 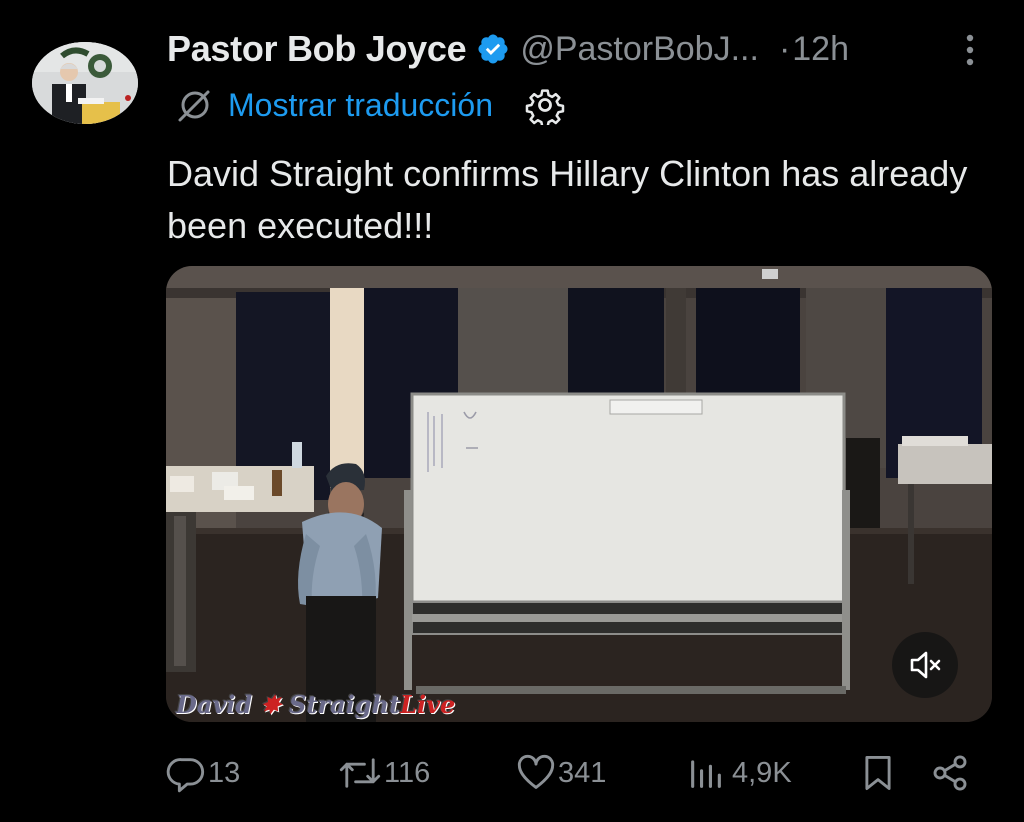 I want to click on heart-icon, so click(x=536, y=771).